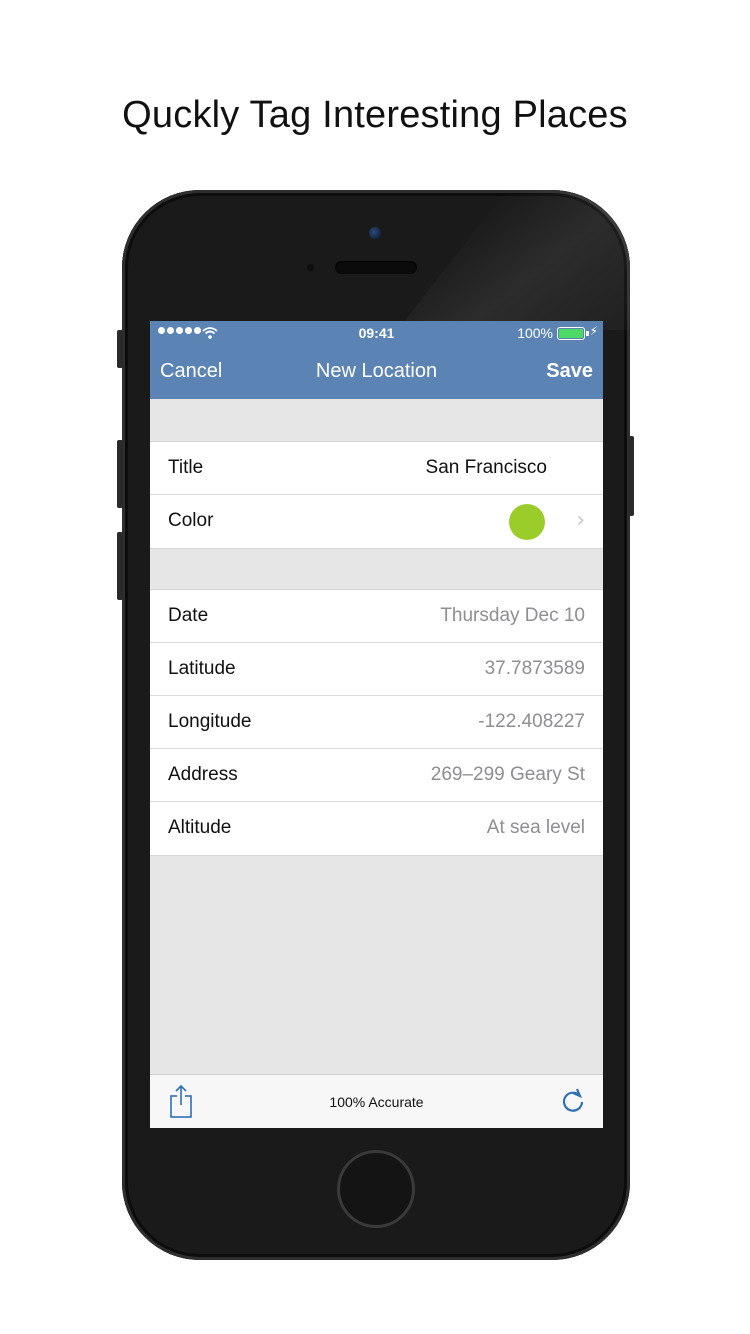 This screenshot has height=1334, width=750. Describe the element at coordinates (210, 721) in the screenshot. I see `row-label: Longitude` at that location.